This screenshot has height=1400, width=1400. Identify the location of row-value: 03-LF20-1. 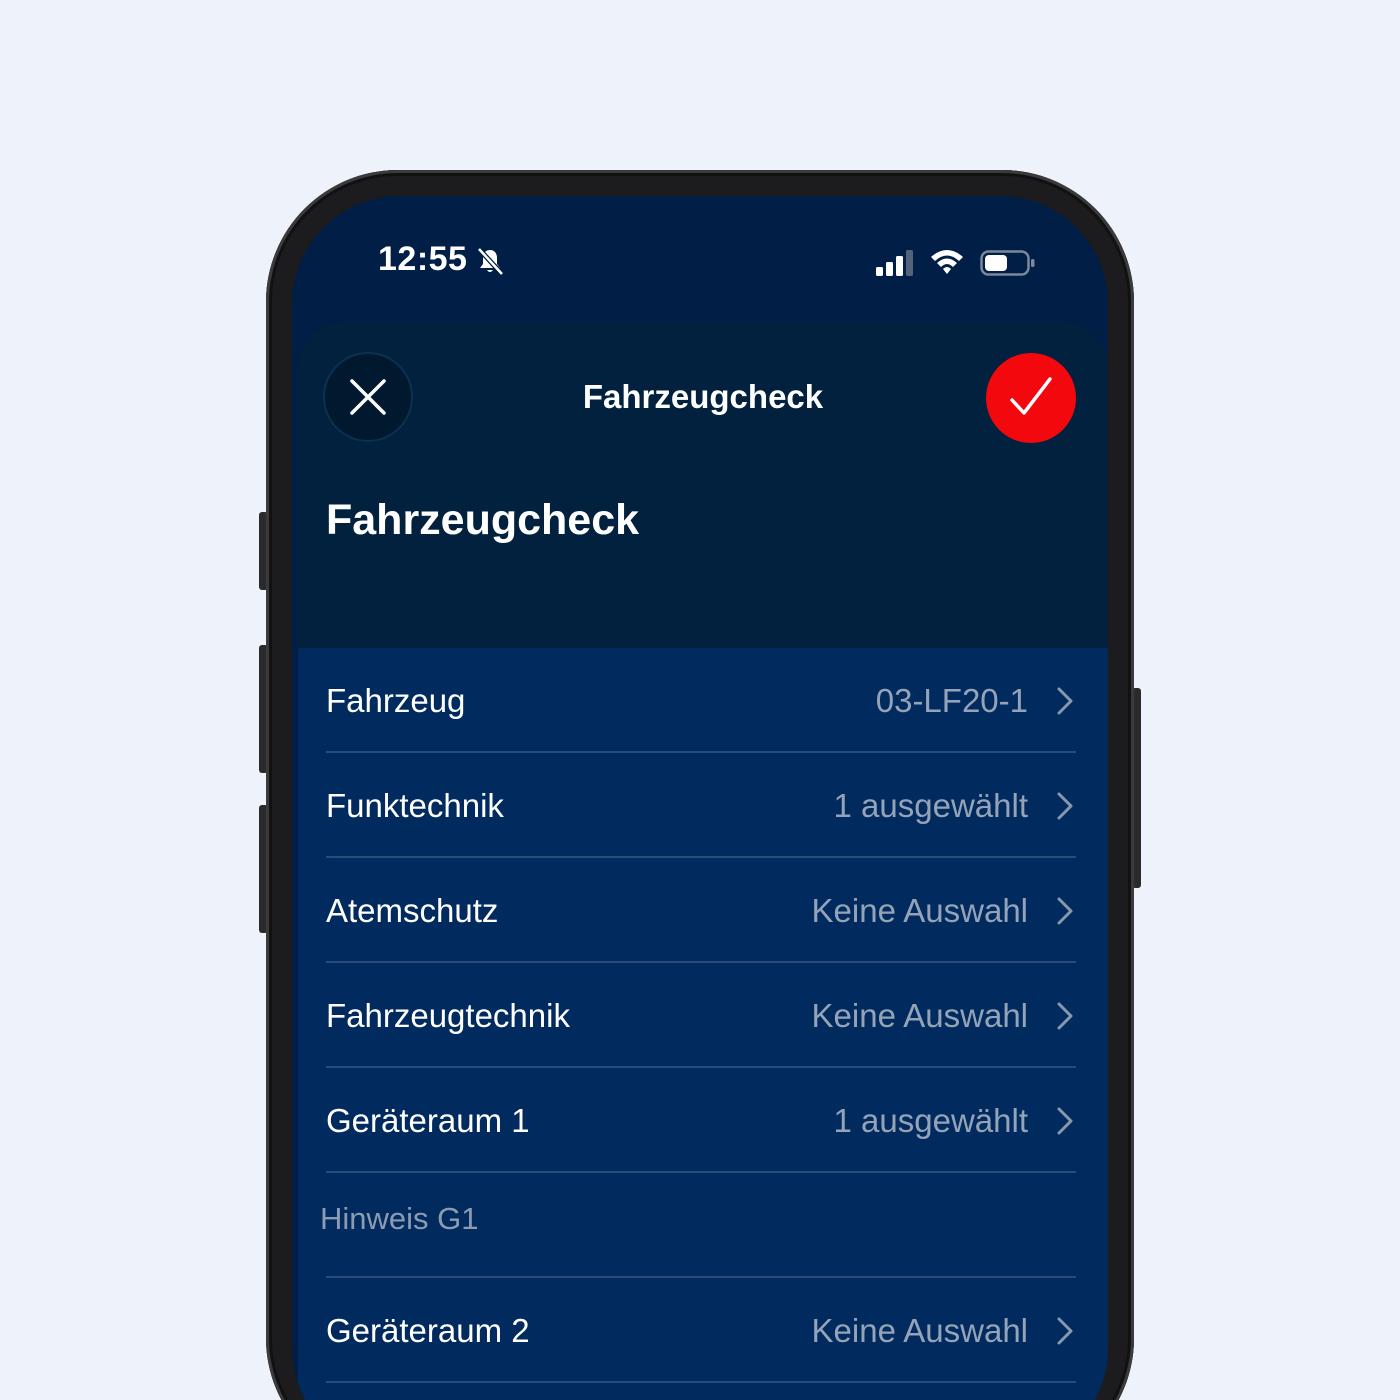
(951, 700).